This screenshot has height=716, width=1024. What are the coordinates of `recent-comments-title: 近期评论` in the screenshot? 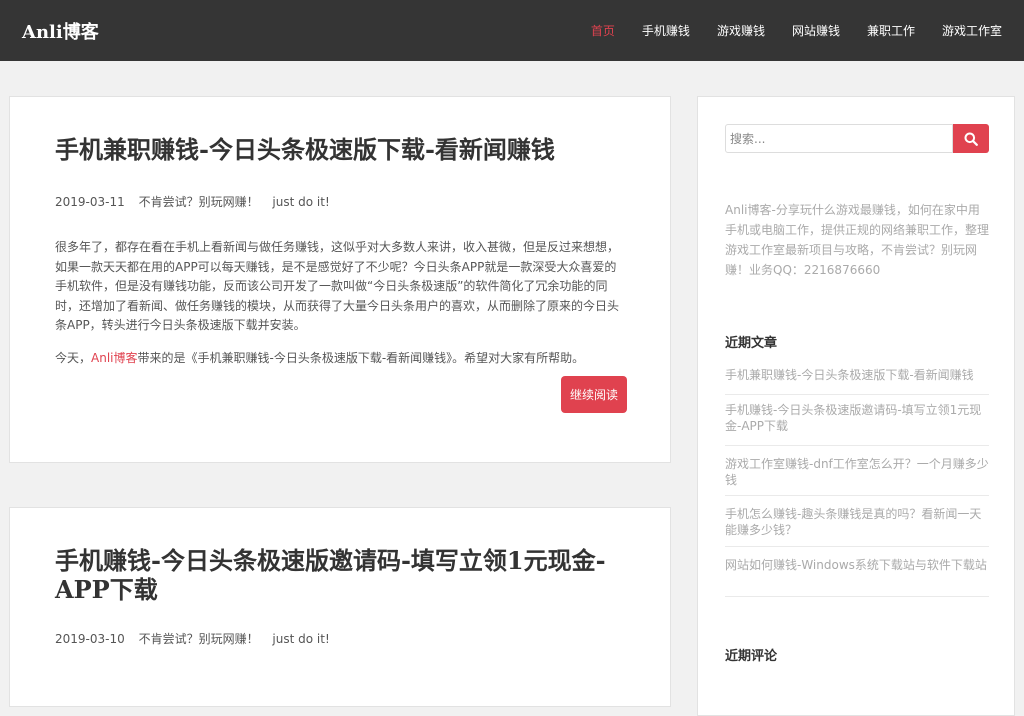 It's located at (751, 656).